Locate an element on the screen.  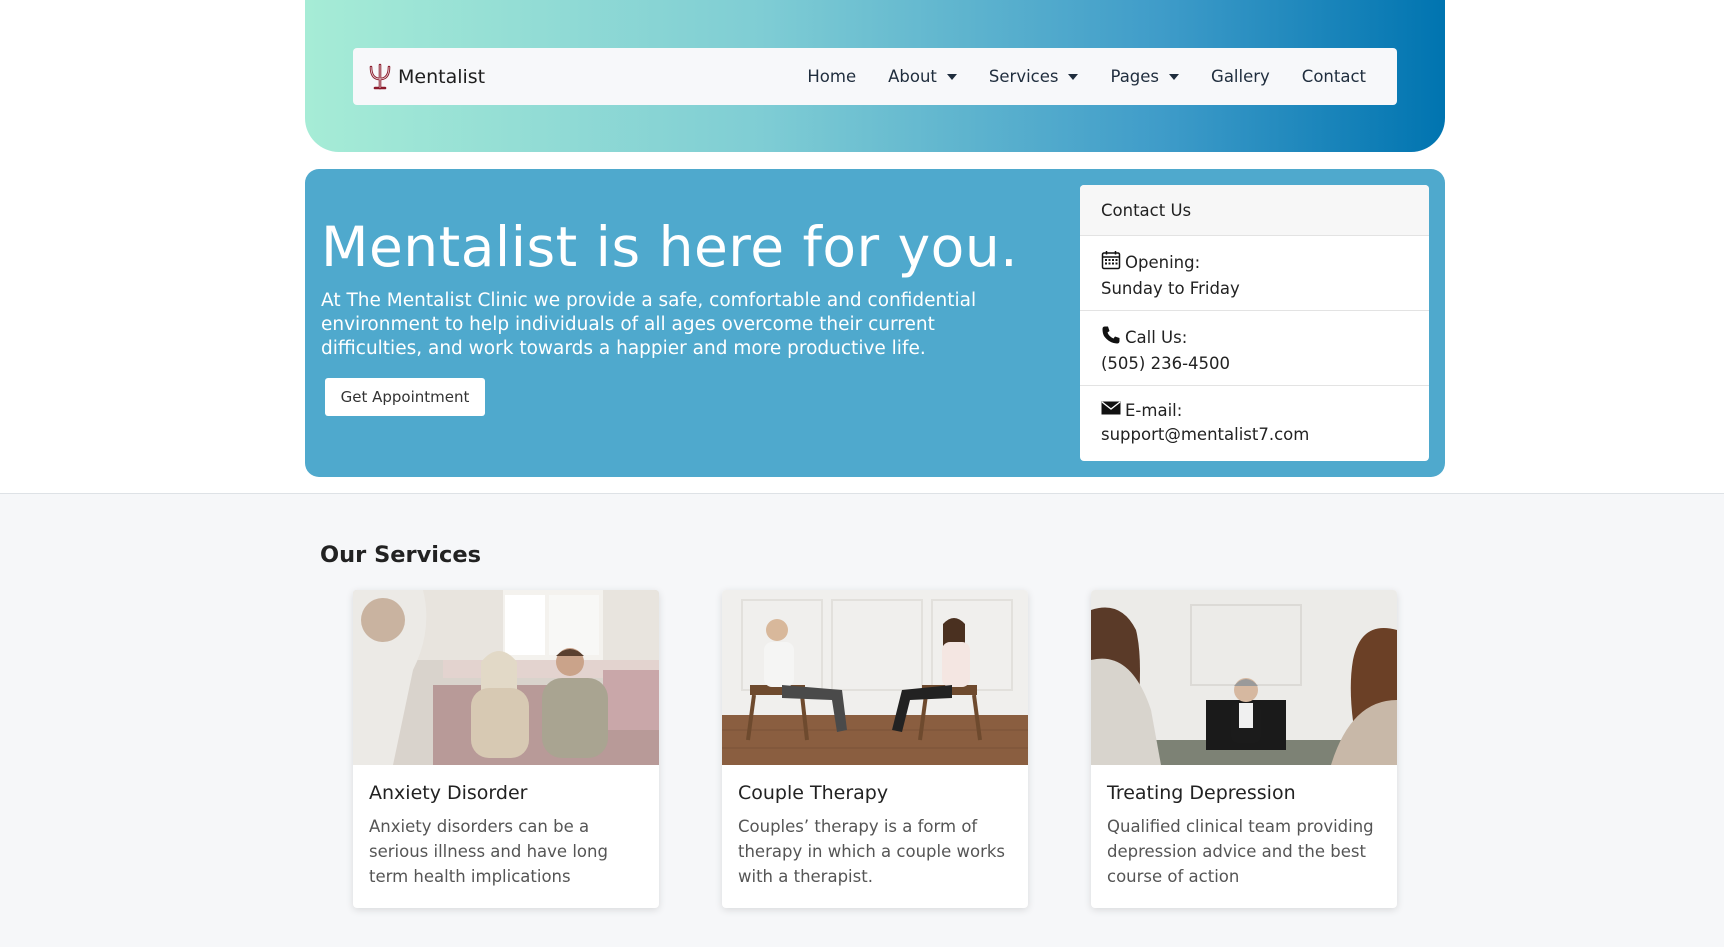
nav-gallery-label: Gallery is located at coordinates (1240, 76).